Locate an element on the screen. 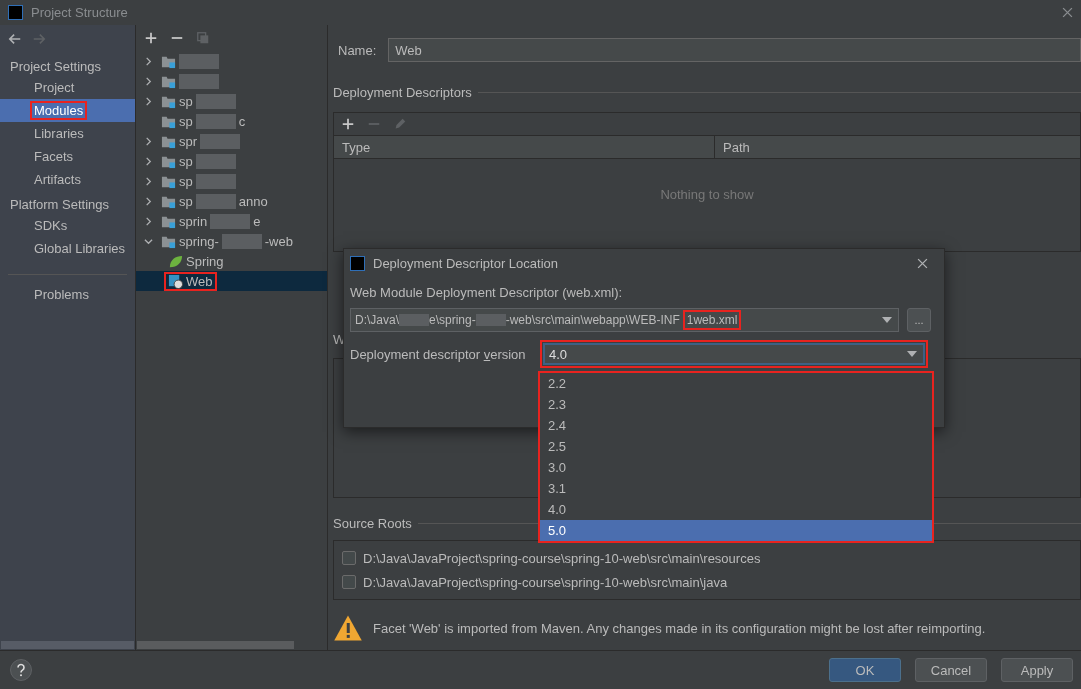  label-text: spring- is located at coordinates (199, 241).